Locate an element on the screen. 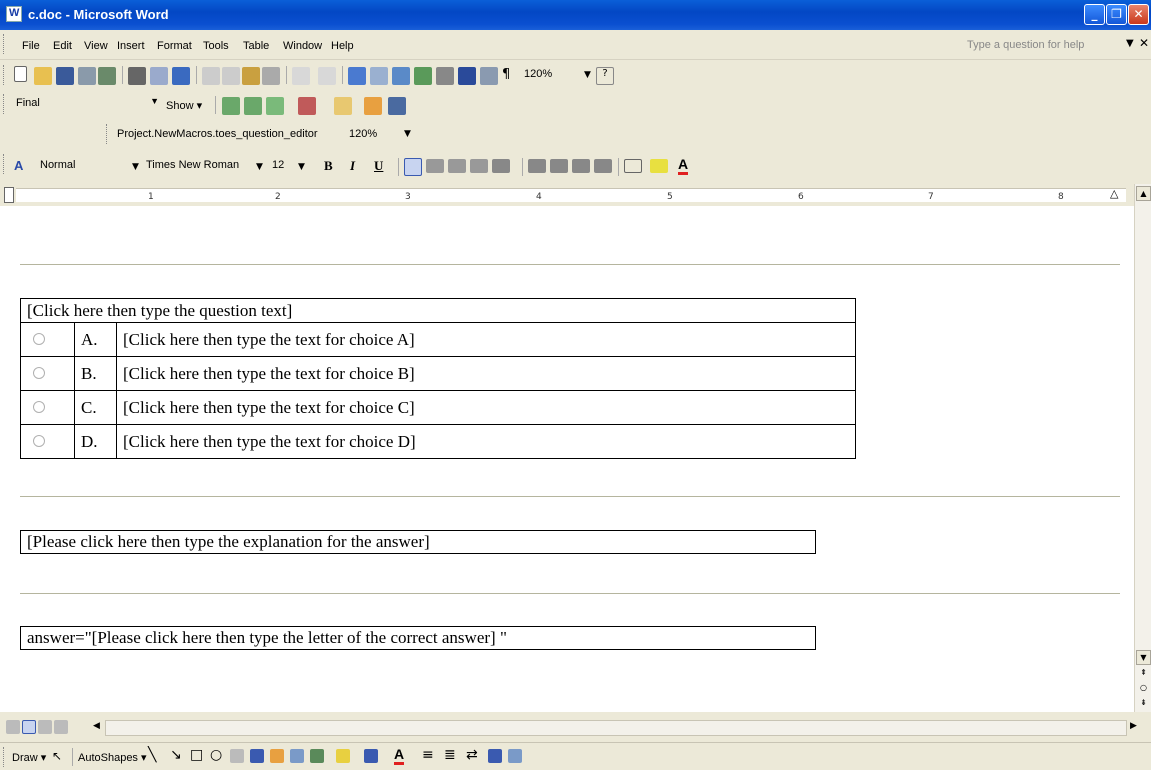 This screenshot has width=1151, height=770. show-button: Show ▾ is located at coordinates (184, 105).